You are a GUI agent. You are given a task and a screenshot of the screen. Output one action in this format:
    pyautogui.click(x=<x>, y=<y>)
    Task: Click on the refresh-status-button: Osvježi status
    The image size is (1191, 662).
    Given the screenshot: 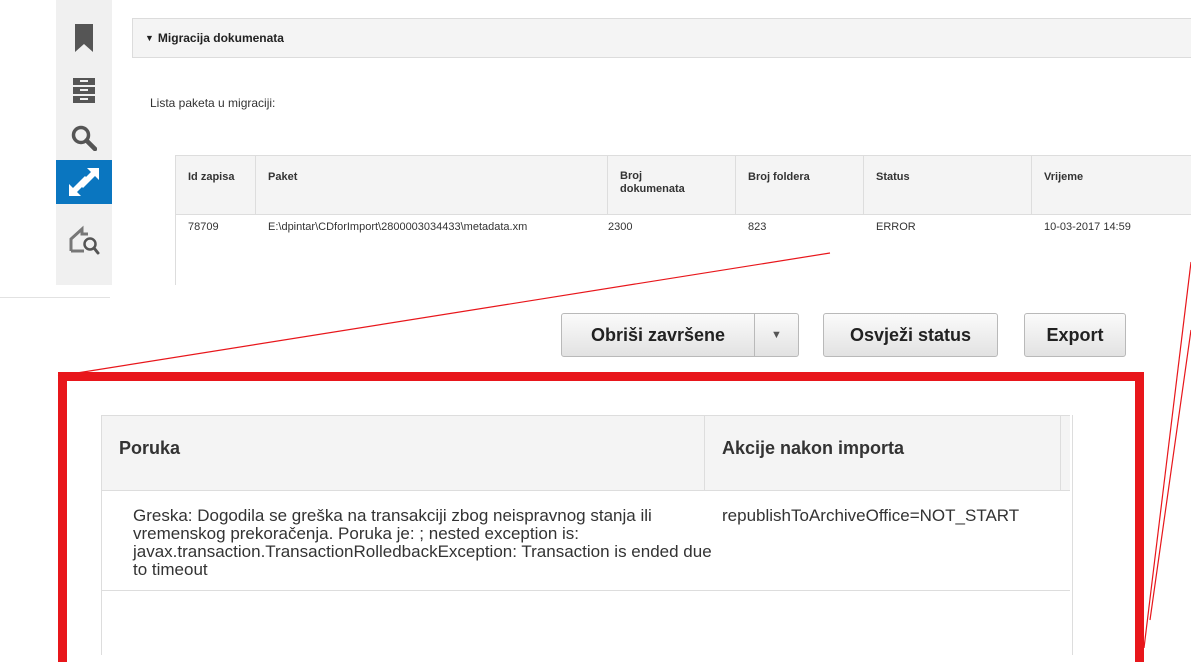 What is the action you would take?
    pyautogui.click(x=910, y=335)
    